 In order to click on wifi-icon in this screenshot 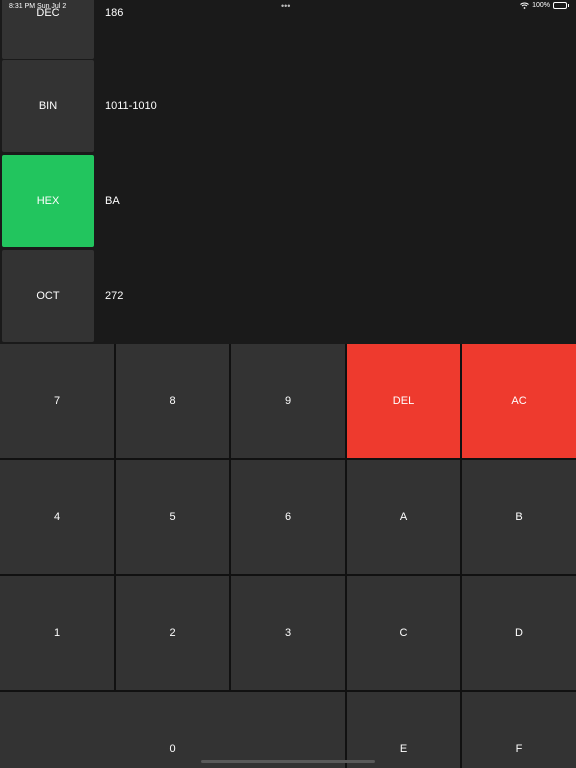, I will do `click(524, 5)`.